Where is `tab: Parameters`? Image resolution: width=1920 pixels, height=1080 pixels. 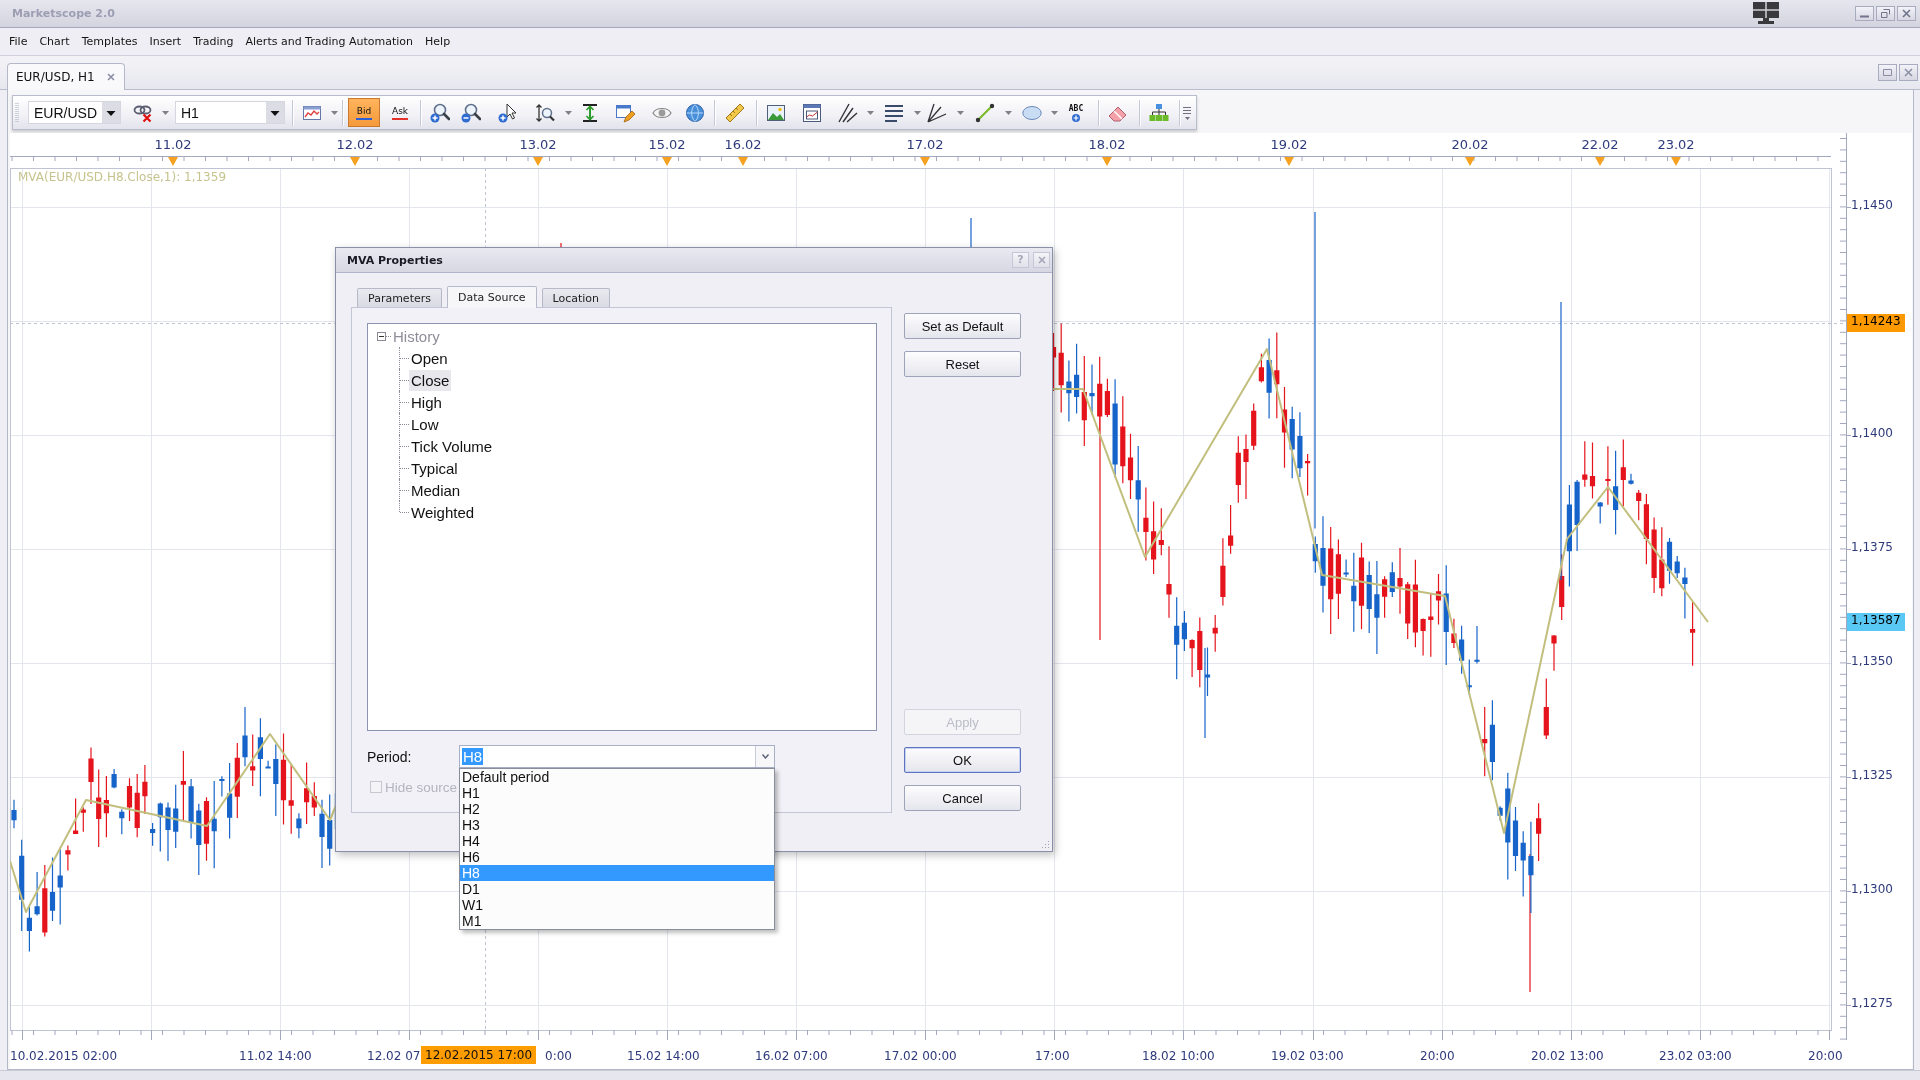 tab: Parameters is located at coordinates (399, 297).